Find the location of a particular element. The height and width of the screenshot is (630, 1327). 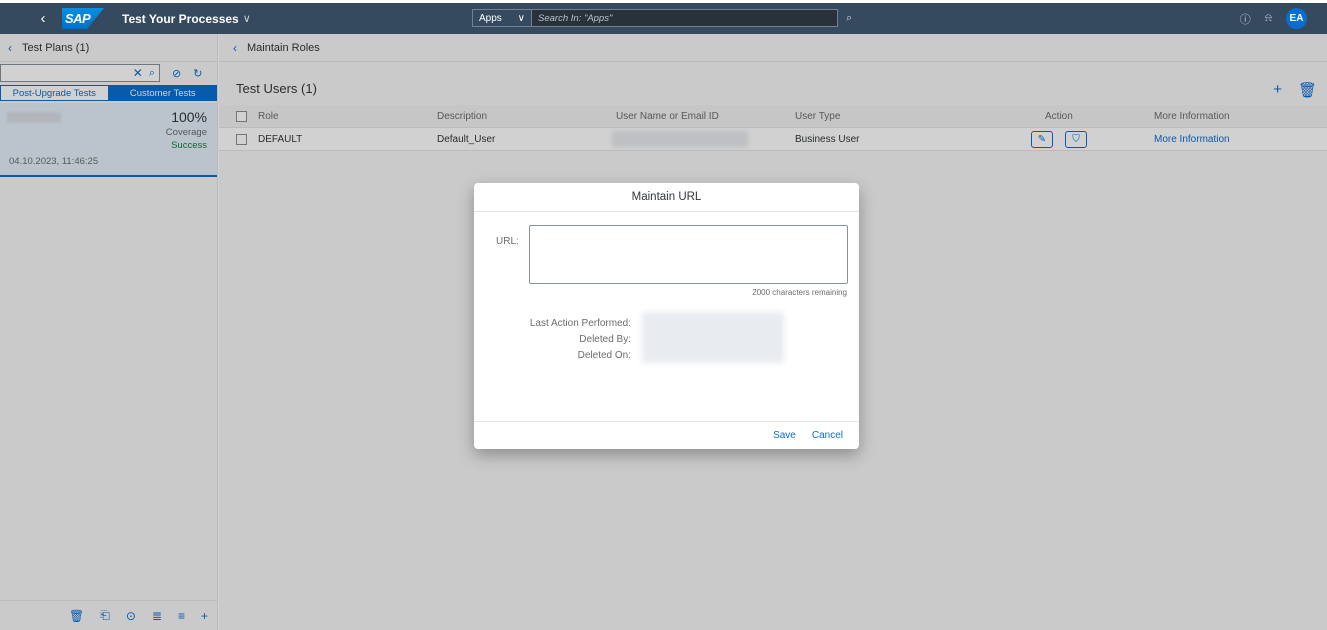

app-title: Test Your Processes is located at coordinates (180, 19).